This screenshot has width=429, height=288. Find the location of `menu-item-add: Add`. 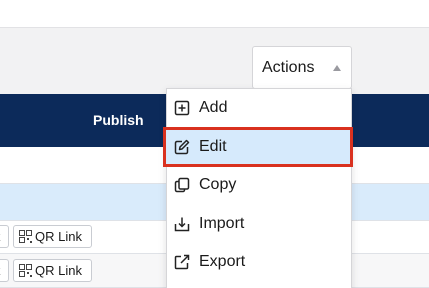

menu-item-add: Add is located at coordinates (259, 108).